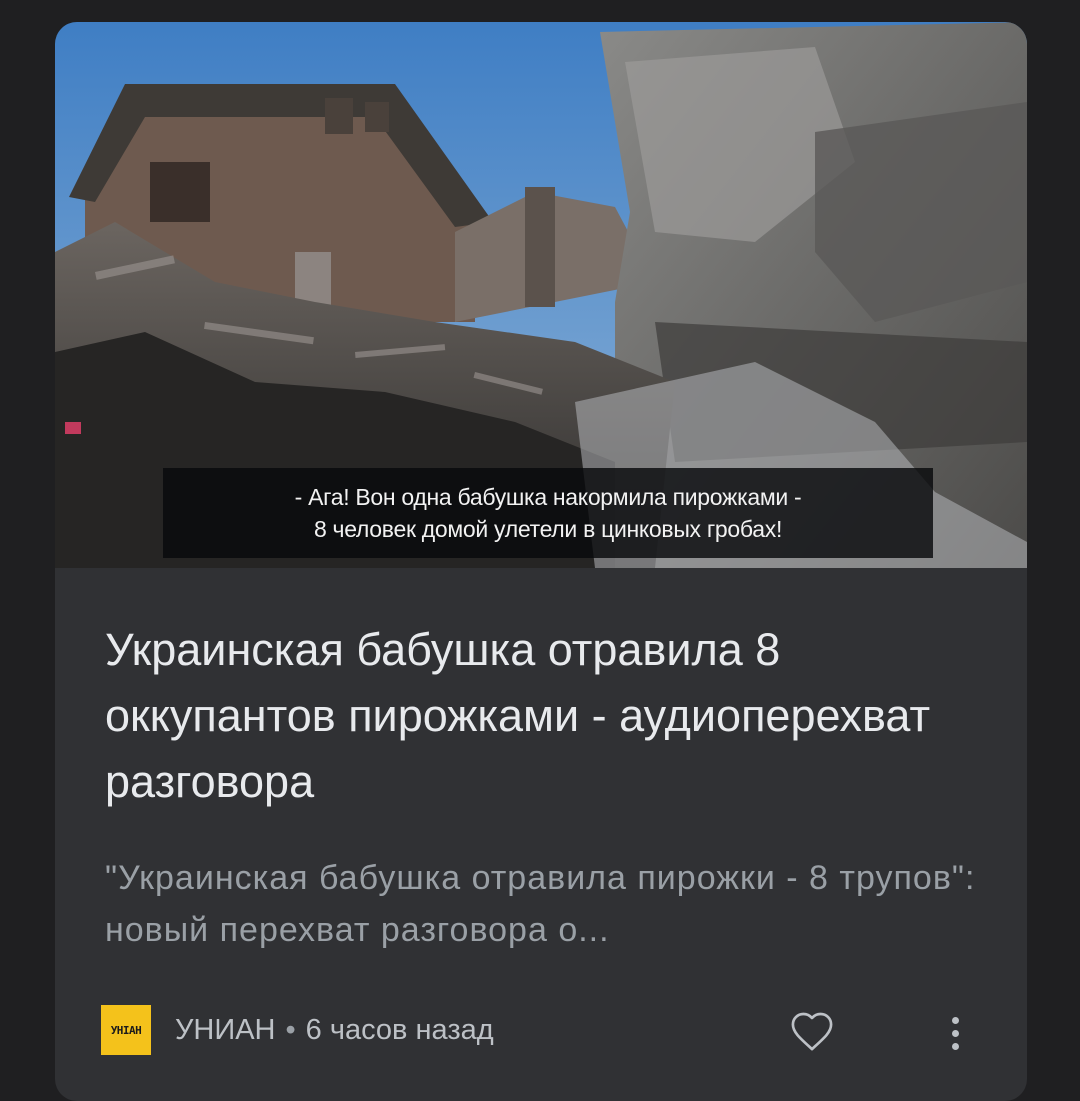 The height and width of the screenshot is (1101, 1080). What do you see at coordinates (399, 1029) in the screenshot?
I see `publish-time: 6 часов назад` at bounding box center [399, 1029].